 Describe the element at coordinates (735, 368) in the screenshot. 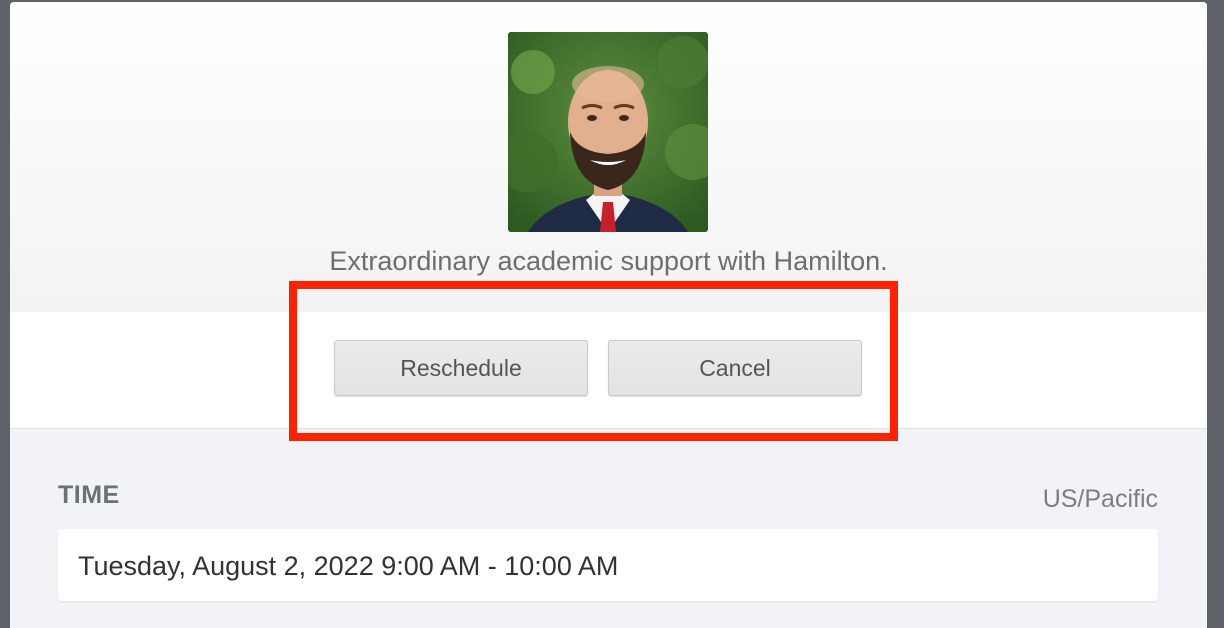

I see `cancel-button: Cancel` at that location.